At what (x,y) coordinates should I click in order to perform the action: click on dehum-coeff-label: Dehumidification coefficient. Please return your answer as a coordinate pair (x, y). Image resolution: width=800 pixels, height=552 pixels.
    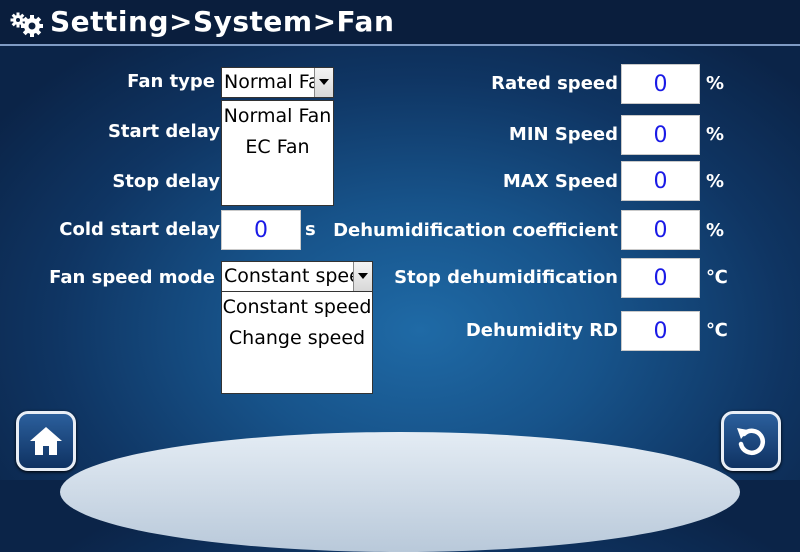
    Looking at the image, I should click on (475, 230).